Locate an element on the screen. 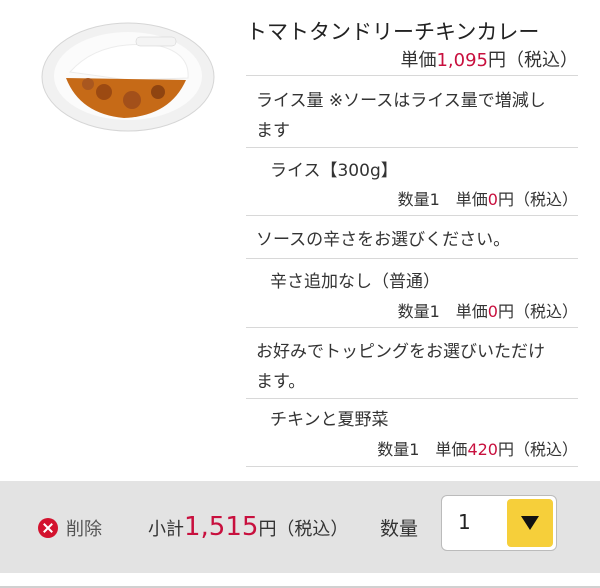  option-heading-line: ます is located at coordinates (273, 131).